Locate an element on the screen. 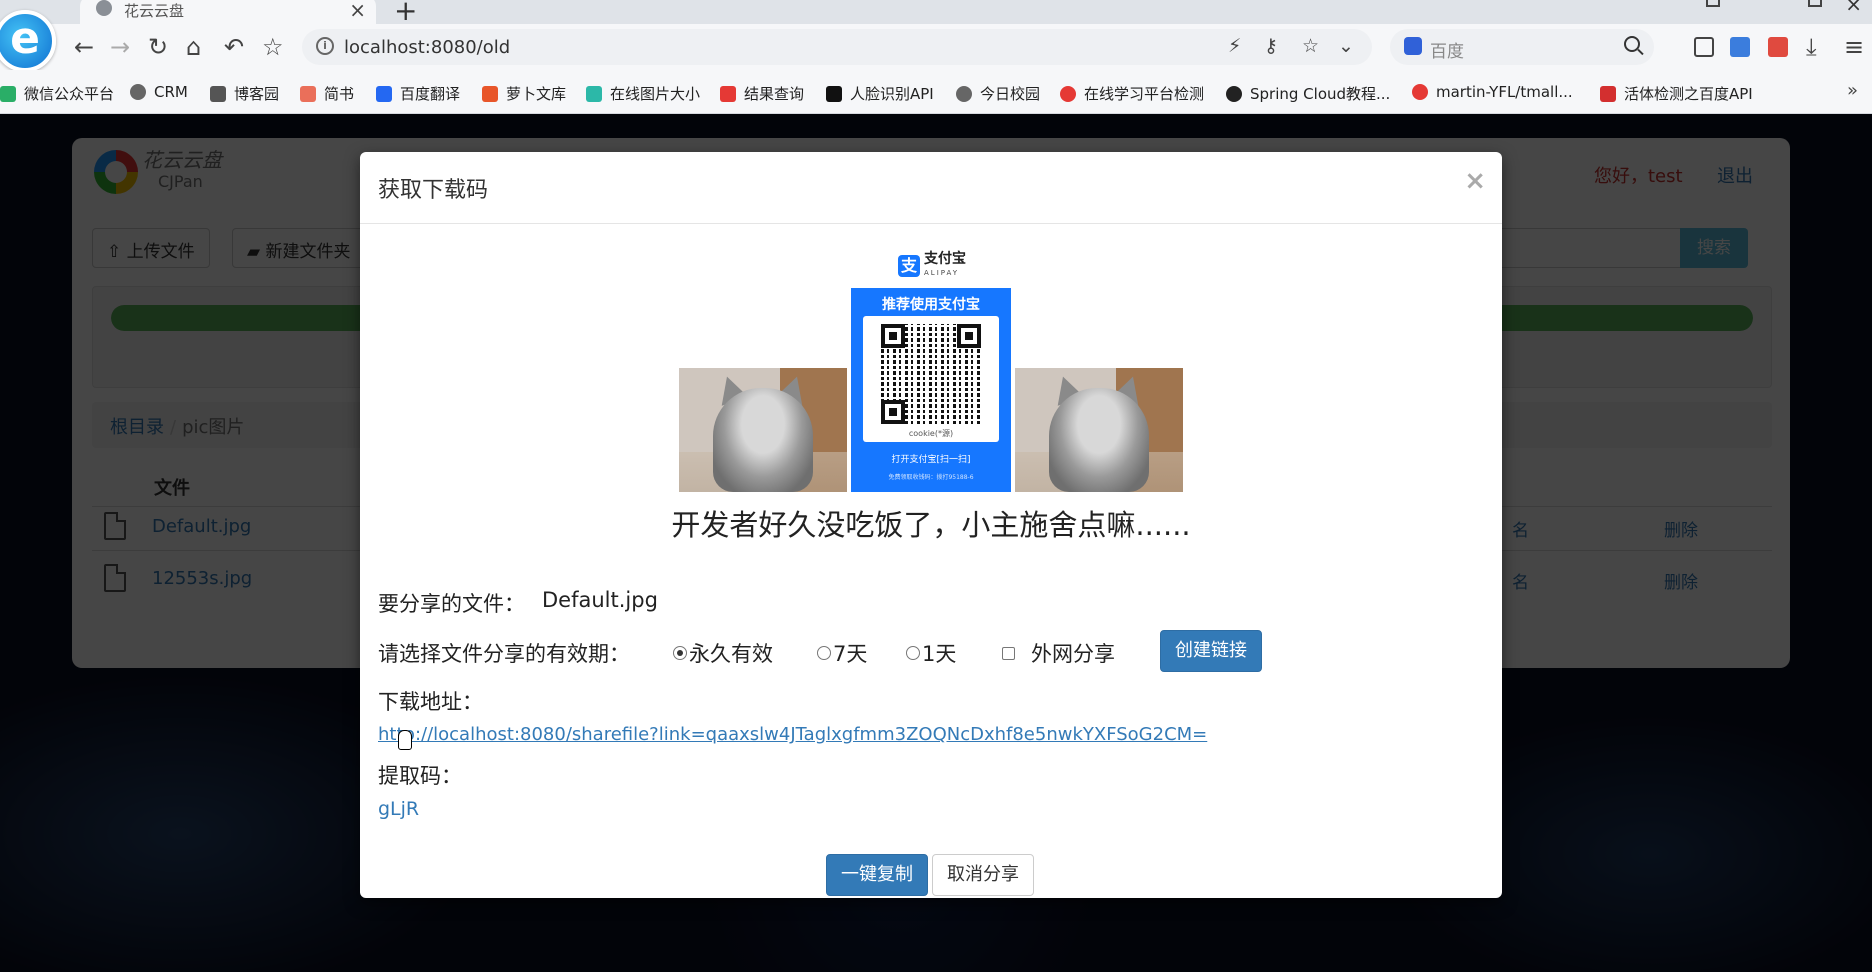 This screenshot has width=1872, height=972. download-label: 下载地址： is located at coordinates (430, 702).